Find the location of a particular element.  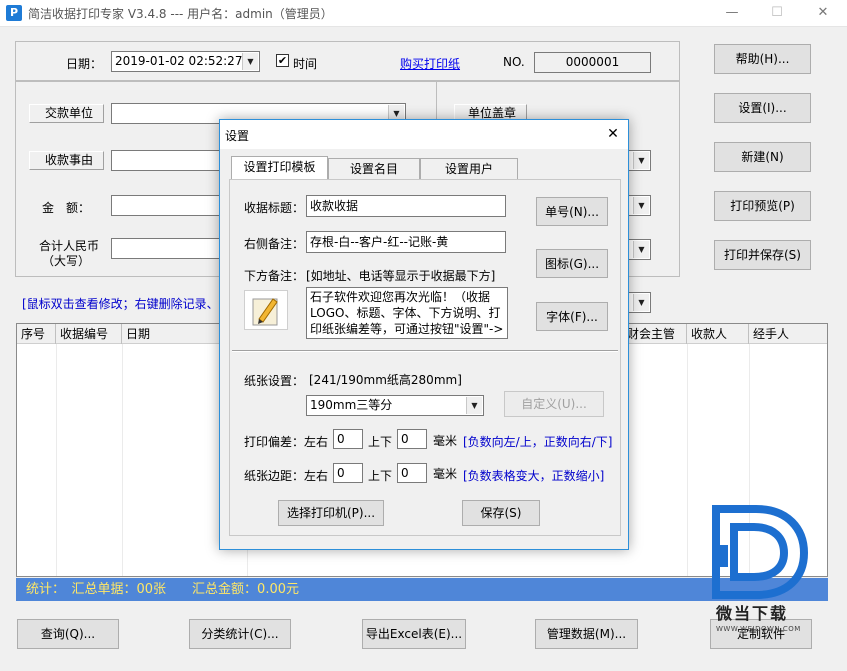

offset-label: 打印偏差： is located at coordinates (274, 442).